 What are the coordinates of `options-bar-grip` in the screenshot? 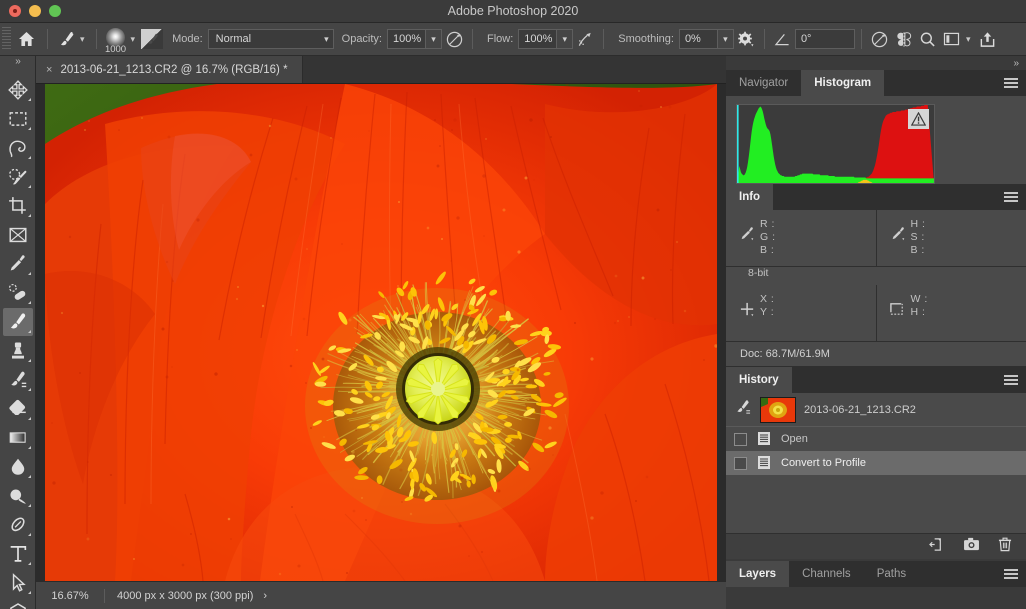 It's located at (6, 39).